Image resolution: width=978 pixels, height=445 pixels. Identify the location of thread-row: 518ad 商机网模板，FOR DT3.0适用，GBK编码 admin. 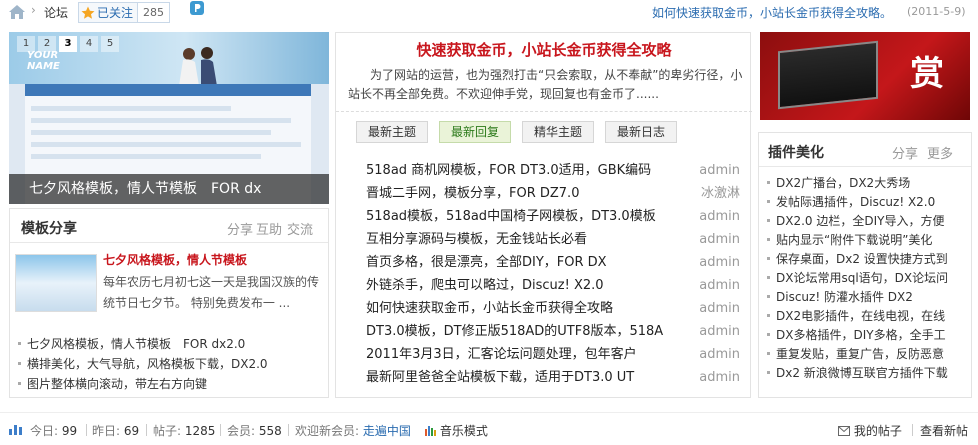
(554, 170).